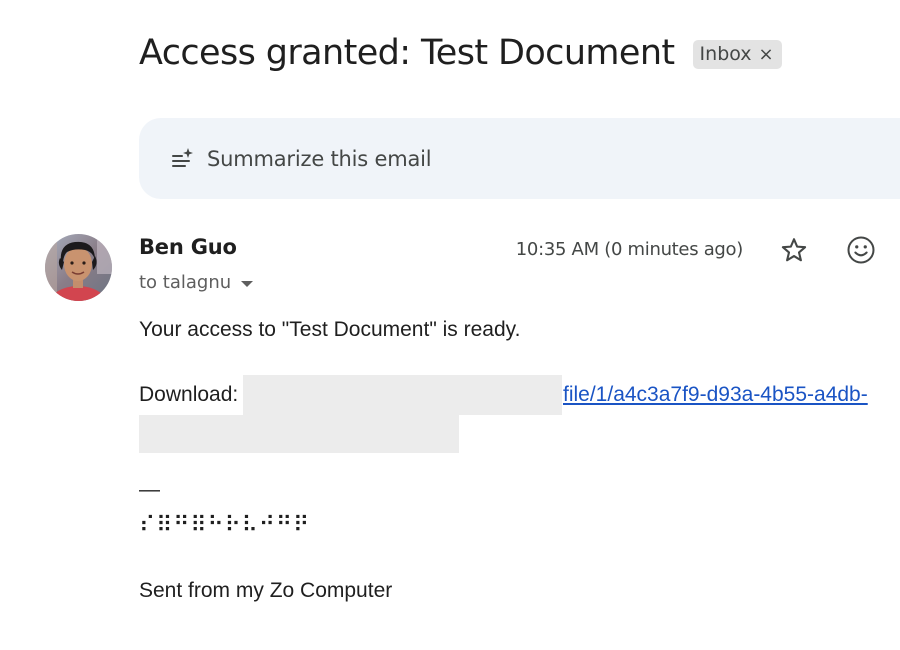 Image resolution: width=900 pixels, height=650 pixels. I want to click on summarize-label: Summarize this email, so click(319, 158).